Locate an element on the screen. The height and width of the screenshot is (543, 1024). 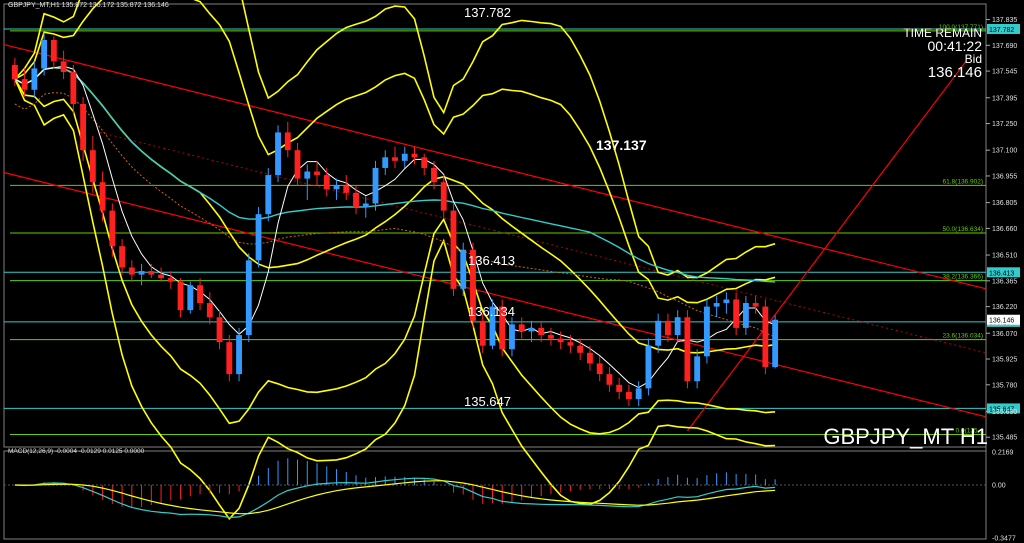
price-tag-label: 137.782 is located at coordinates (1001, 30).